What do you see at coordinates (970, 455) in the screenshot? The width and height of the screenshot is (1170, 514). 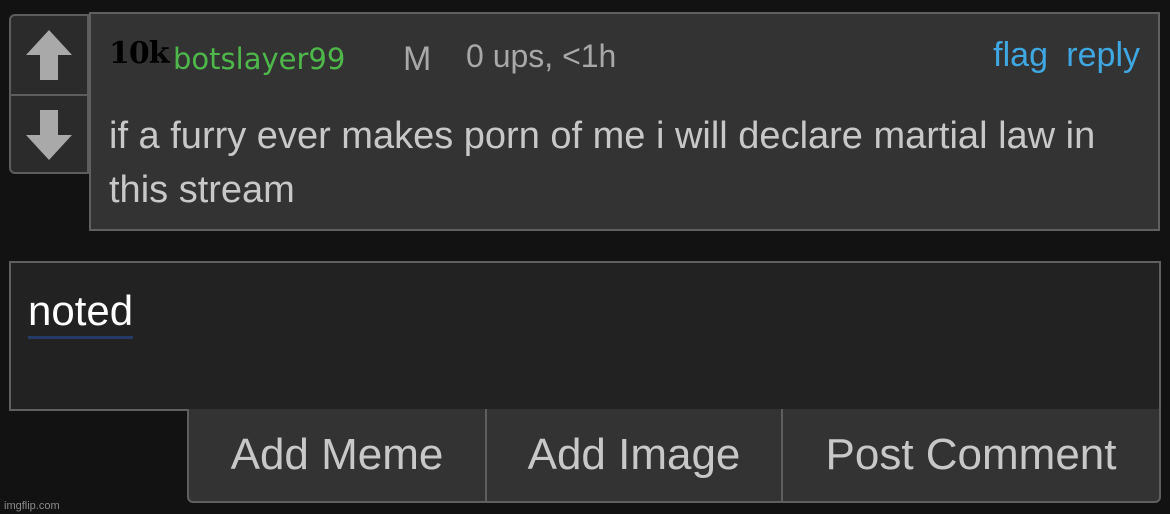 I see `post-comment-button: Post Comment` at bounding box center [970, 455].